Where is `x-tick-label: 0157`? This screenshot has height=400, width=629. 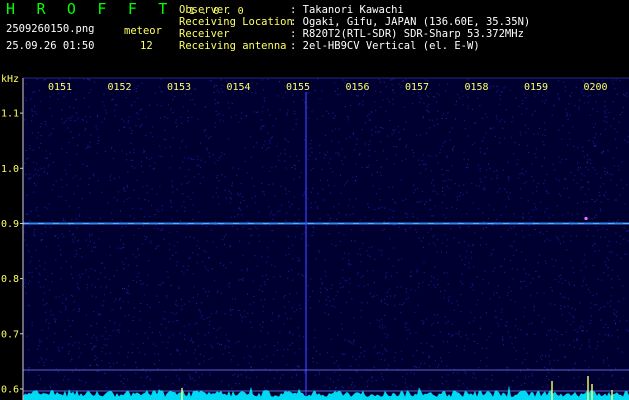
x-tick-label: 0157 is located at coordinates (417, 87).